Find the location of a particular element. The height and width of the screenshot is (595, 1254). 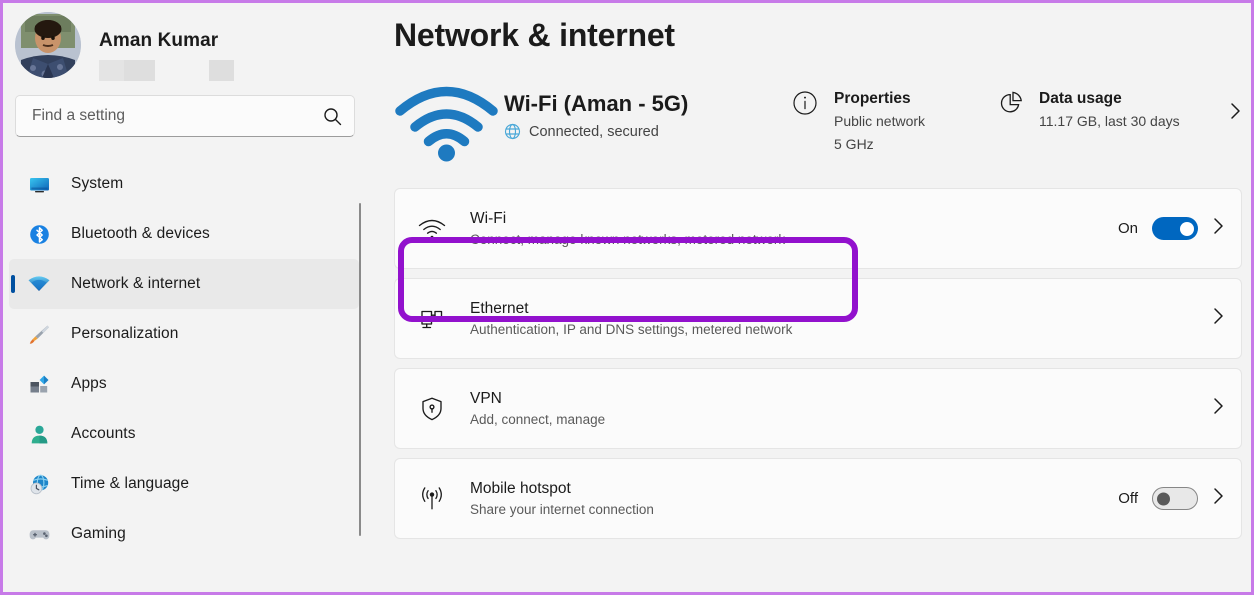

profile-name: Aman Kumar is located at coordinates (159, 40).